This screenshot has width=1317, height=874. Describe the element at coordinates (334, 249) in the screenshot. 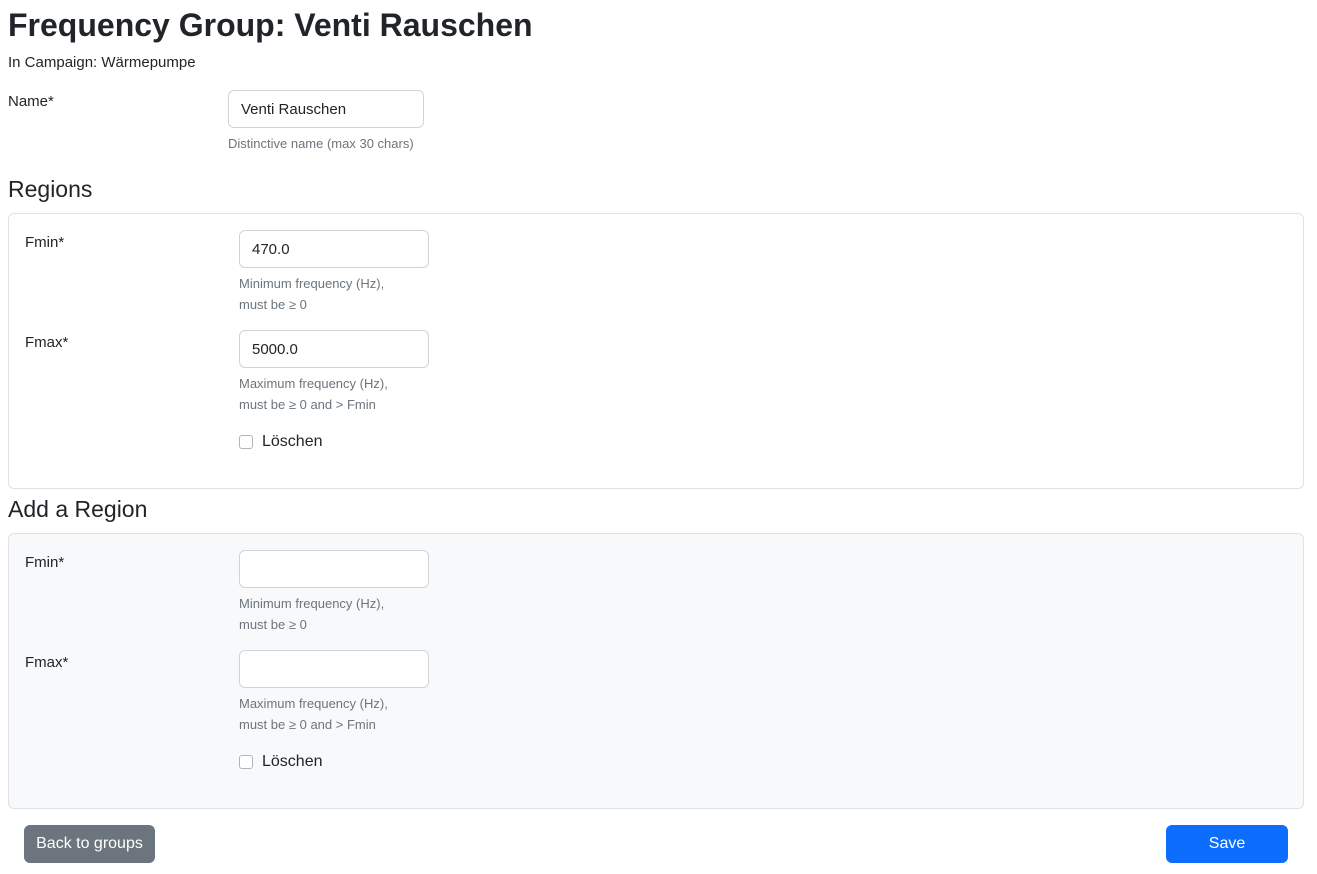

I see `region-fmin-input` at that location.